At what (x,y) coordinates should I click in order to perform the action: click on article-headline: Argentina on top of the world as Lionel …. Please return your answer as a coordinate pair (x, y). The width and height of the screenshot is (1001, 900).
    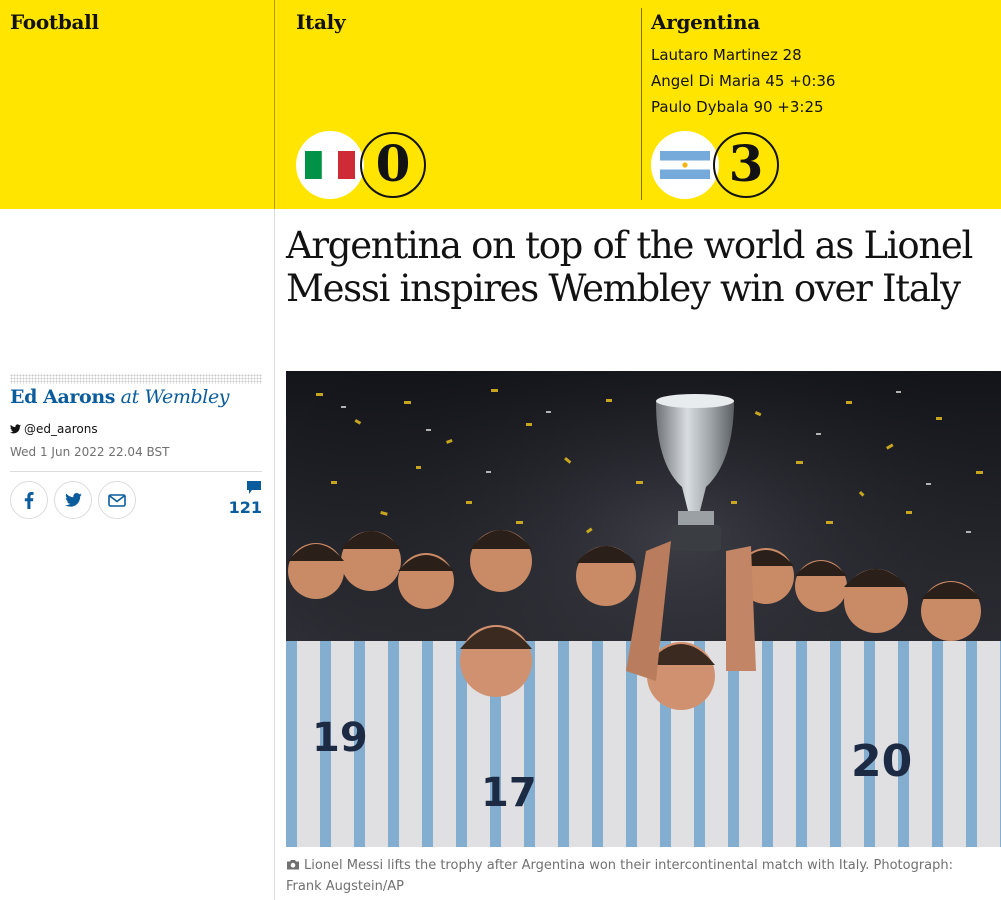
    Looking at the image, I should click on (629, 267).